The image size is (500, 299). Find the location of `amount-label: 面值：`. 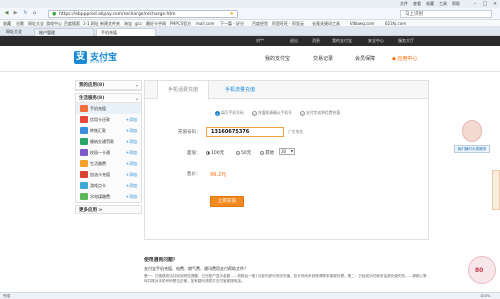

amount-label: 面值： is located at coordinates (194, 153).